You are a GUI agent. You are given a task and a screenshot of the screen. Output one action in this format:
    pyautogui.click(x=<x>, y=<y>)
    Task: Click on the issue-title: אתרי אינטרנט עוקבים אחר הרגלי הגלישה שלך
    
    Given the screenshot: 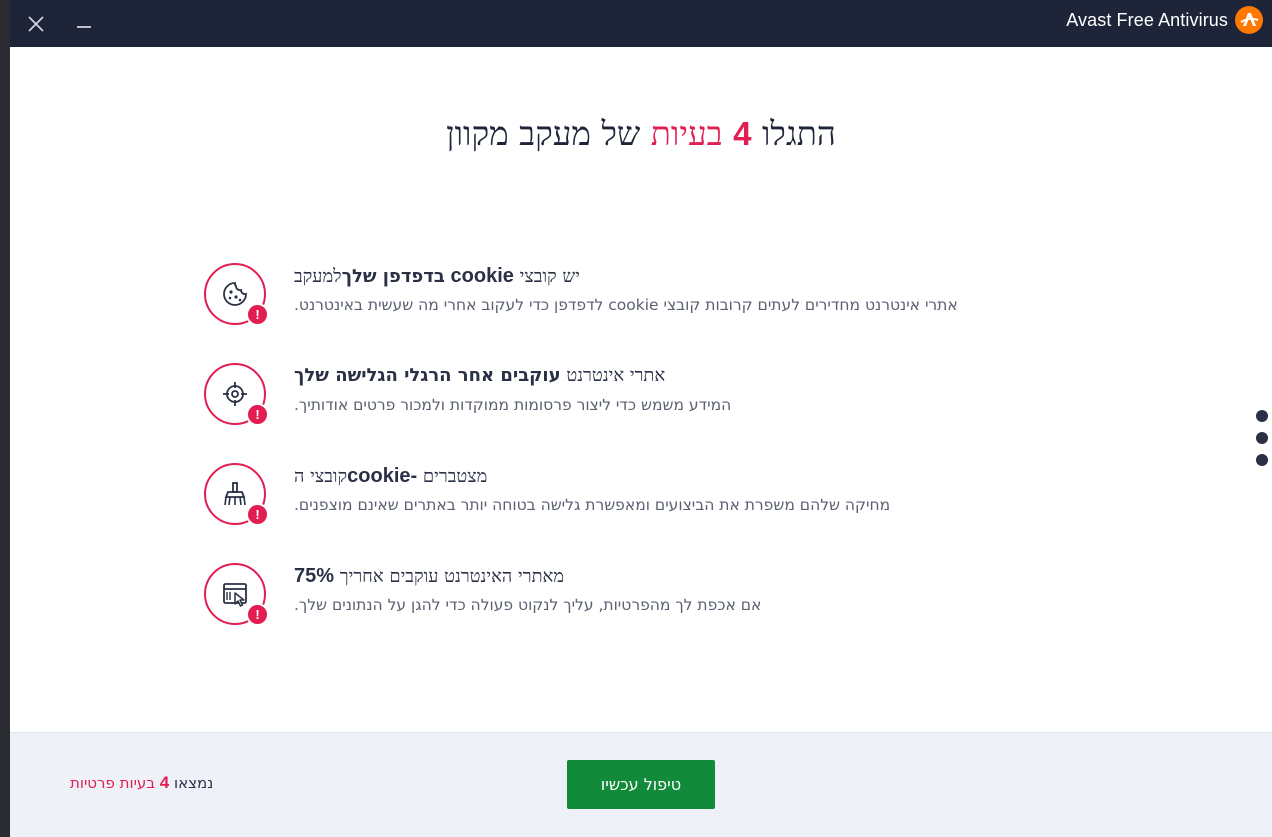 What is the action you would take?
    pyautogui.click(x=479, y=375)
    